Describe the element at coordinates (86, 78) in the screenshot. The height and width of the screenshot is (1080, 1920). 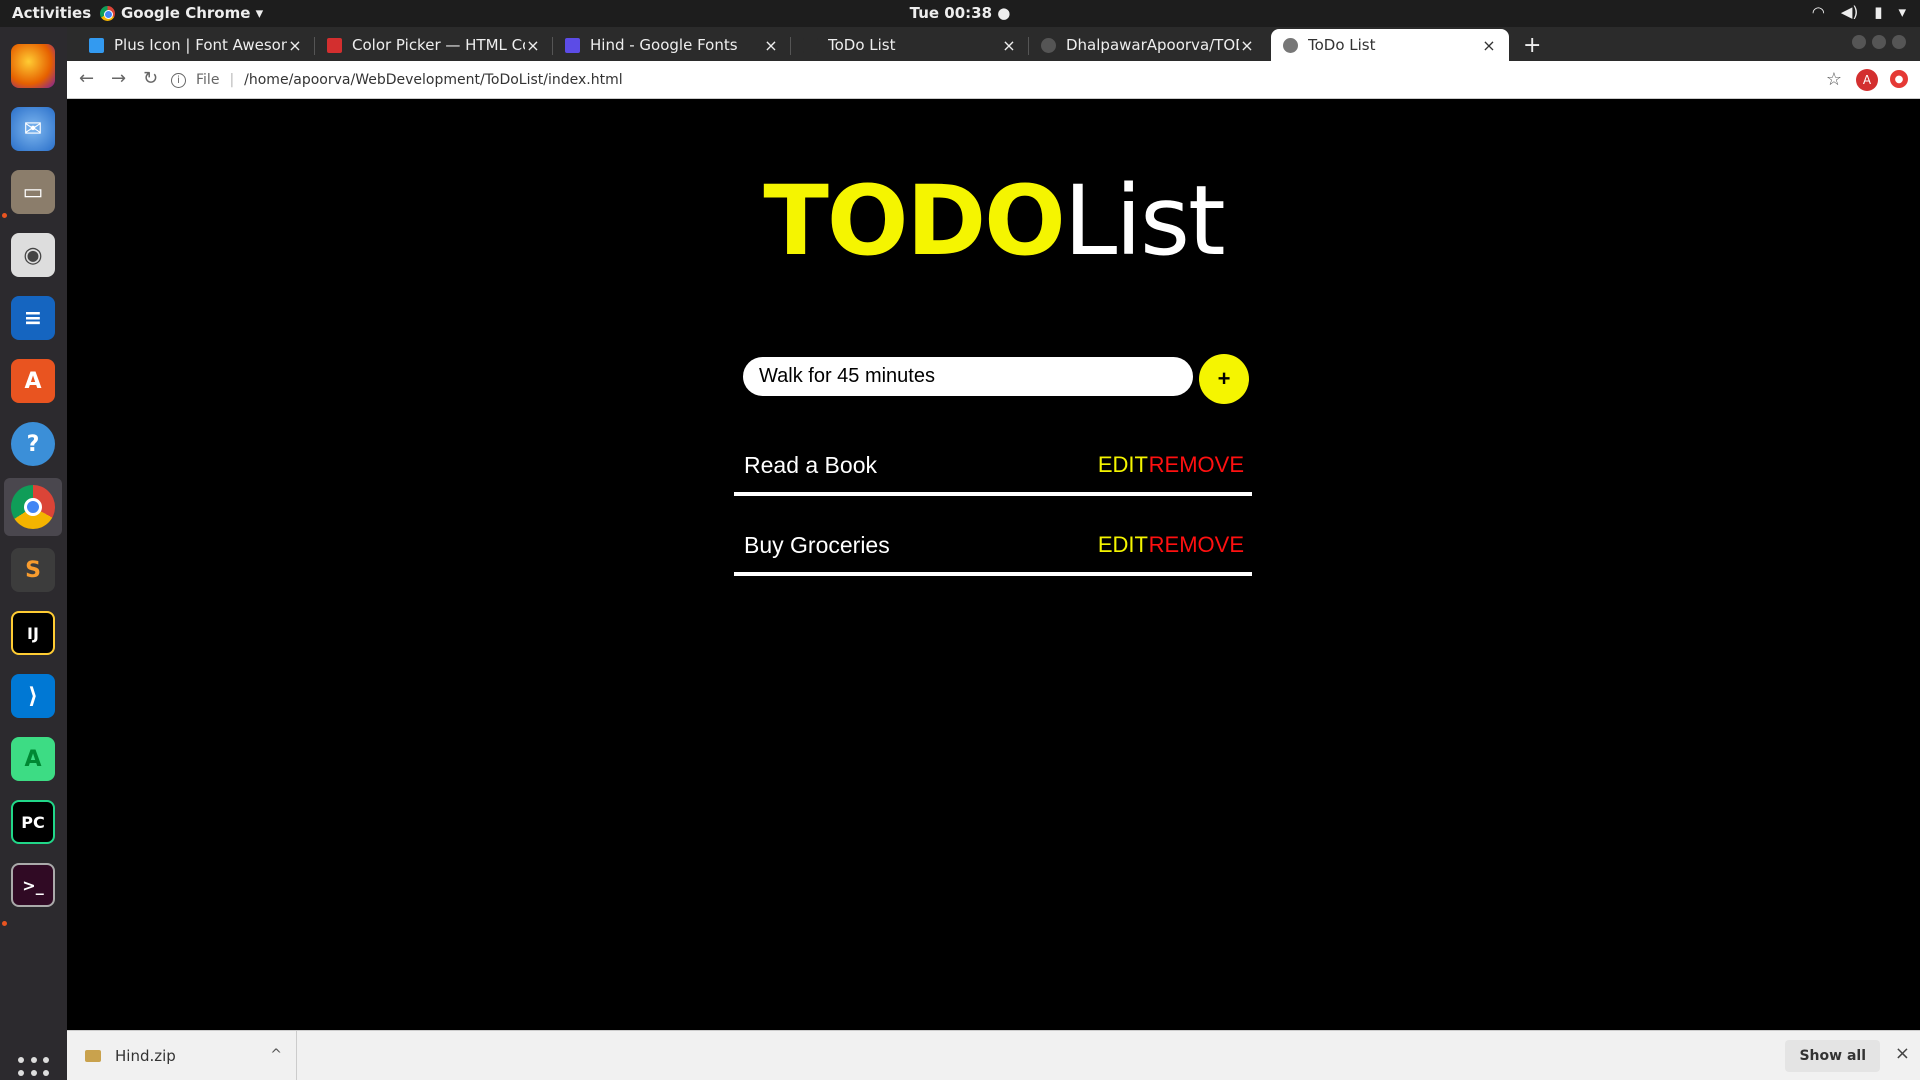
I see `back-icon: ←` at that location.